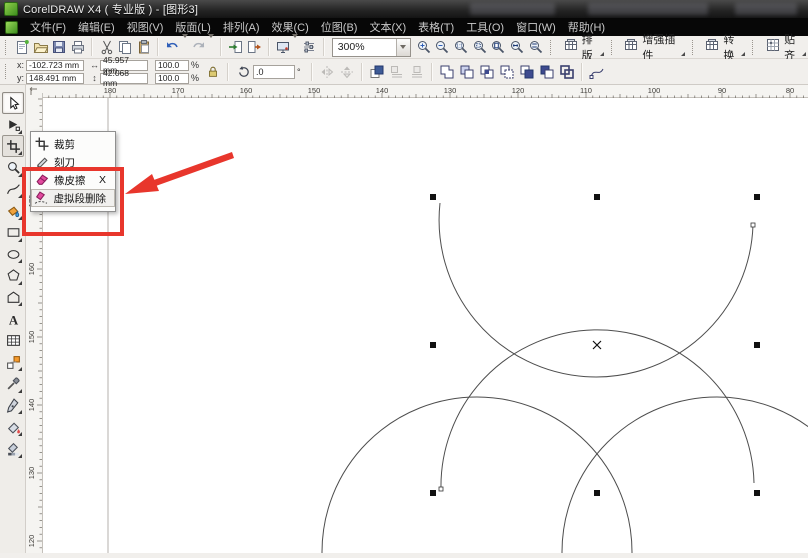  Describe the element at coordinates (55, 78) in the screenshot. I see `y-position-input: 148.491 mm` at that location.